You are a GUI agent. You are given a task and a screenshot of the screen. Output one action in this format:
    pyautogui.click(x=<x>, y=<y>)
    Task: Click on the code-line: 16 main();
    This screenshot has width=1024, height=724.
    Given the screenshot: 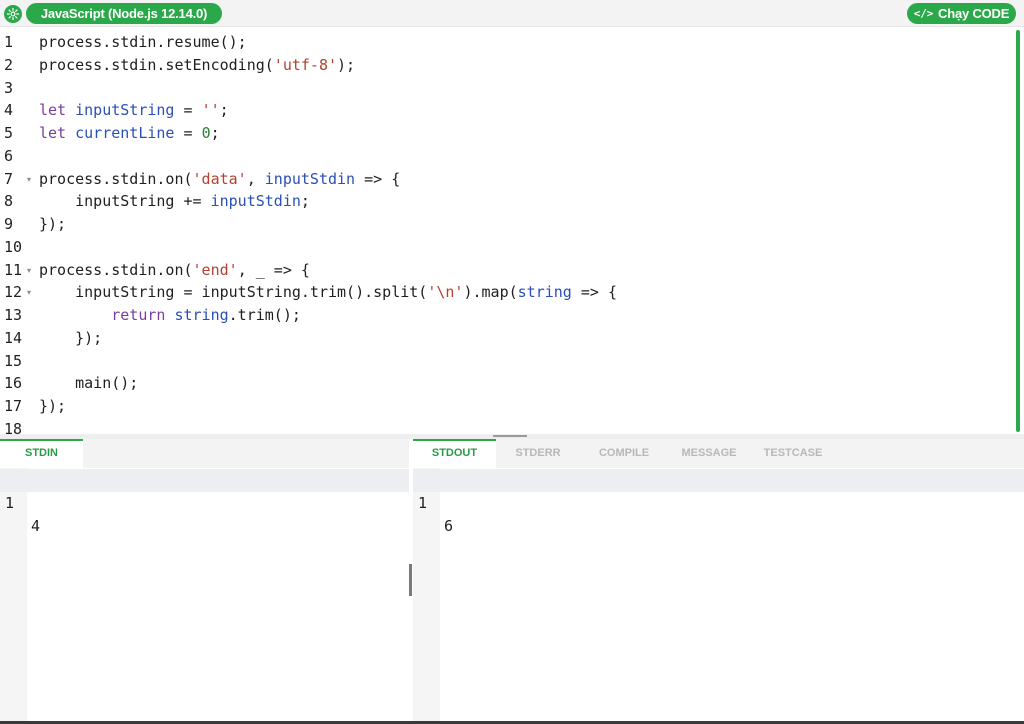 What is the action you would take?
    pyautogui.click(x=507, y=383)
    